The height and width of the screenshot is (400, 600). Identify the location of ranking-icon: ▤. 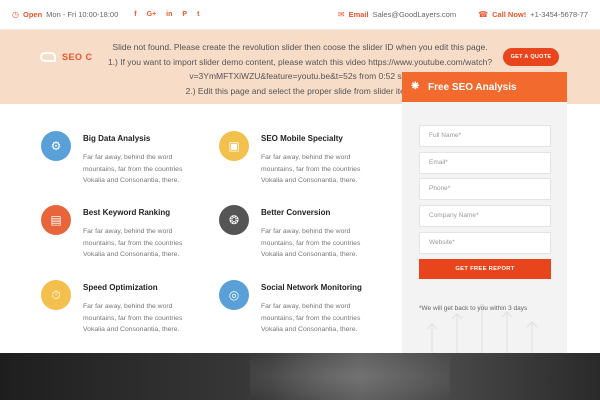
(56, 220).